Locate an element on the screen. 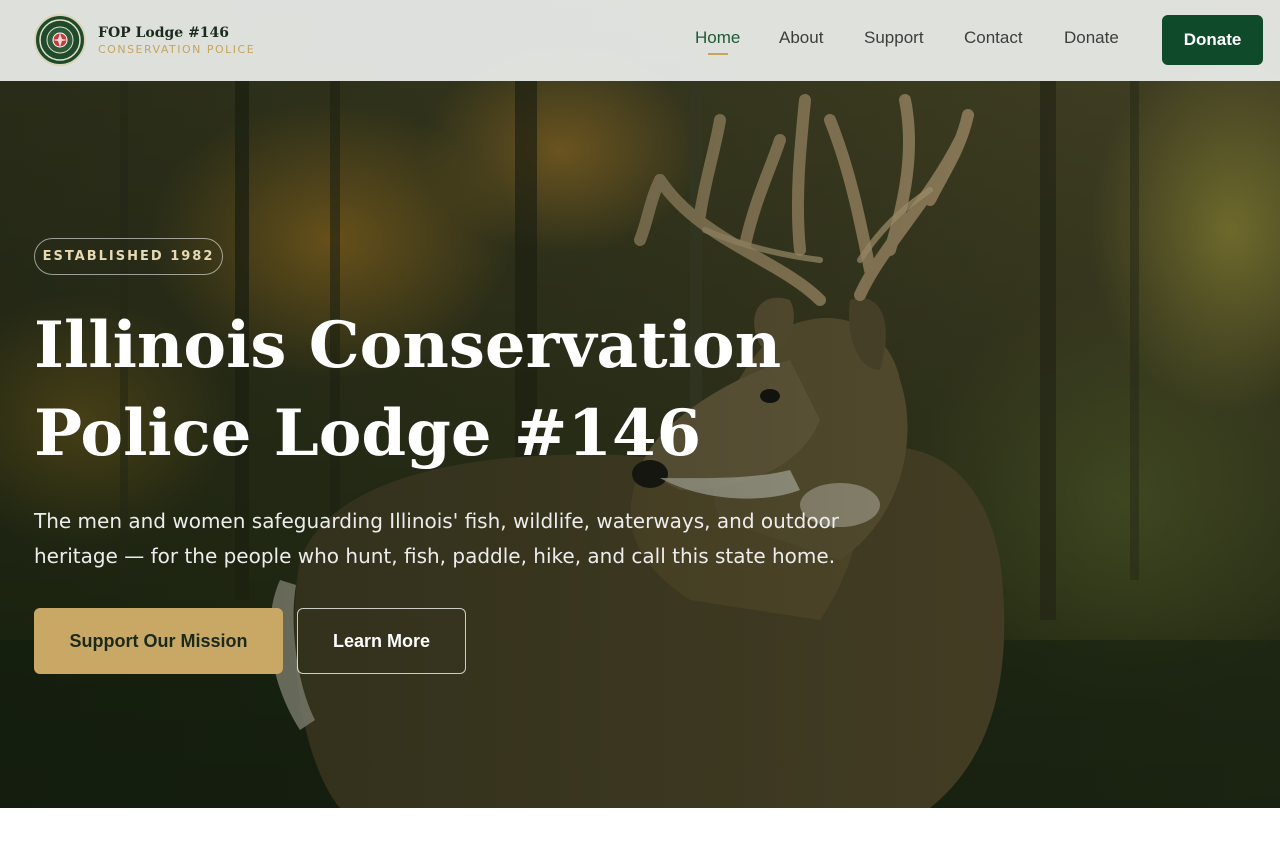  lodge-logo is located at coordinates (60, 40).